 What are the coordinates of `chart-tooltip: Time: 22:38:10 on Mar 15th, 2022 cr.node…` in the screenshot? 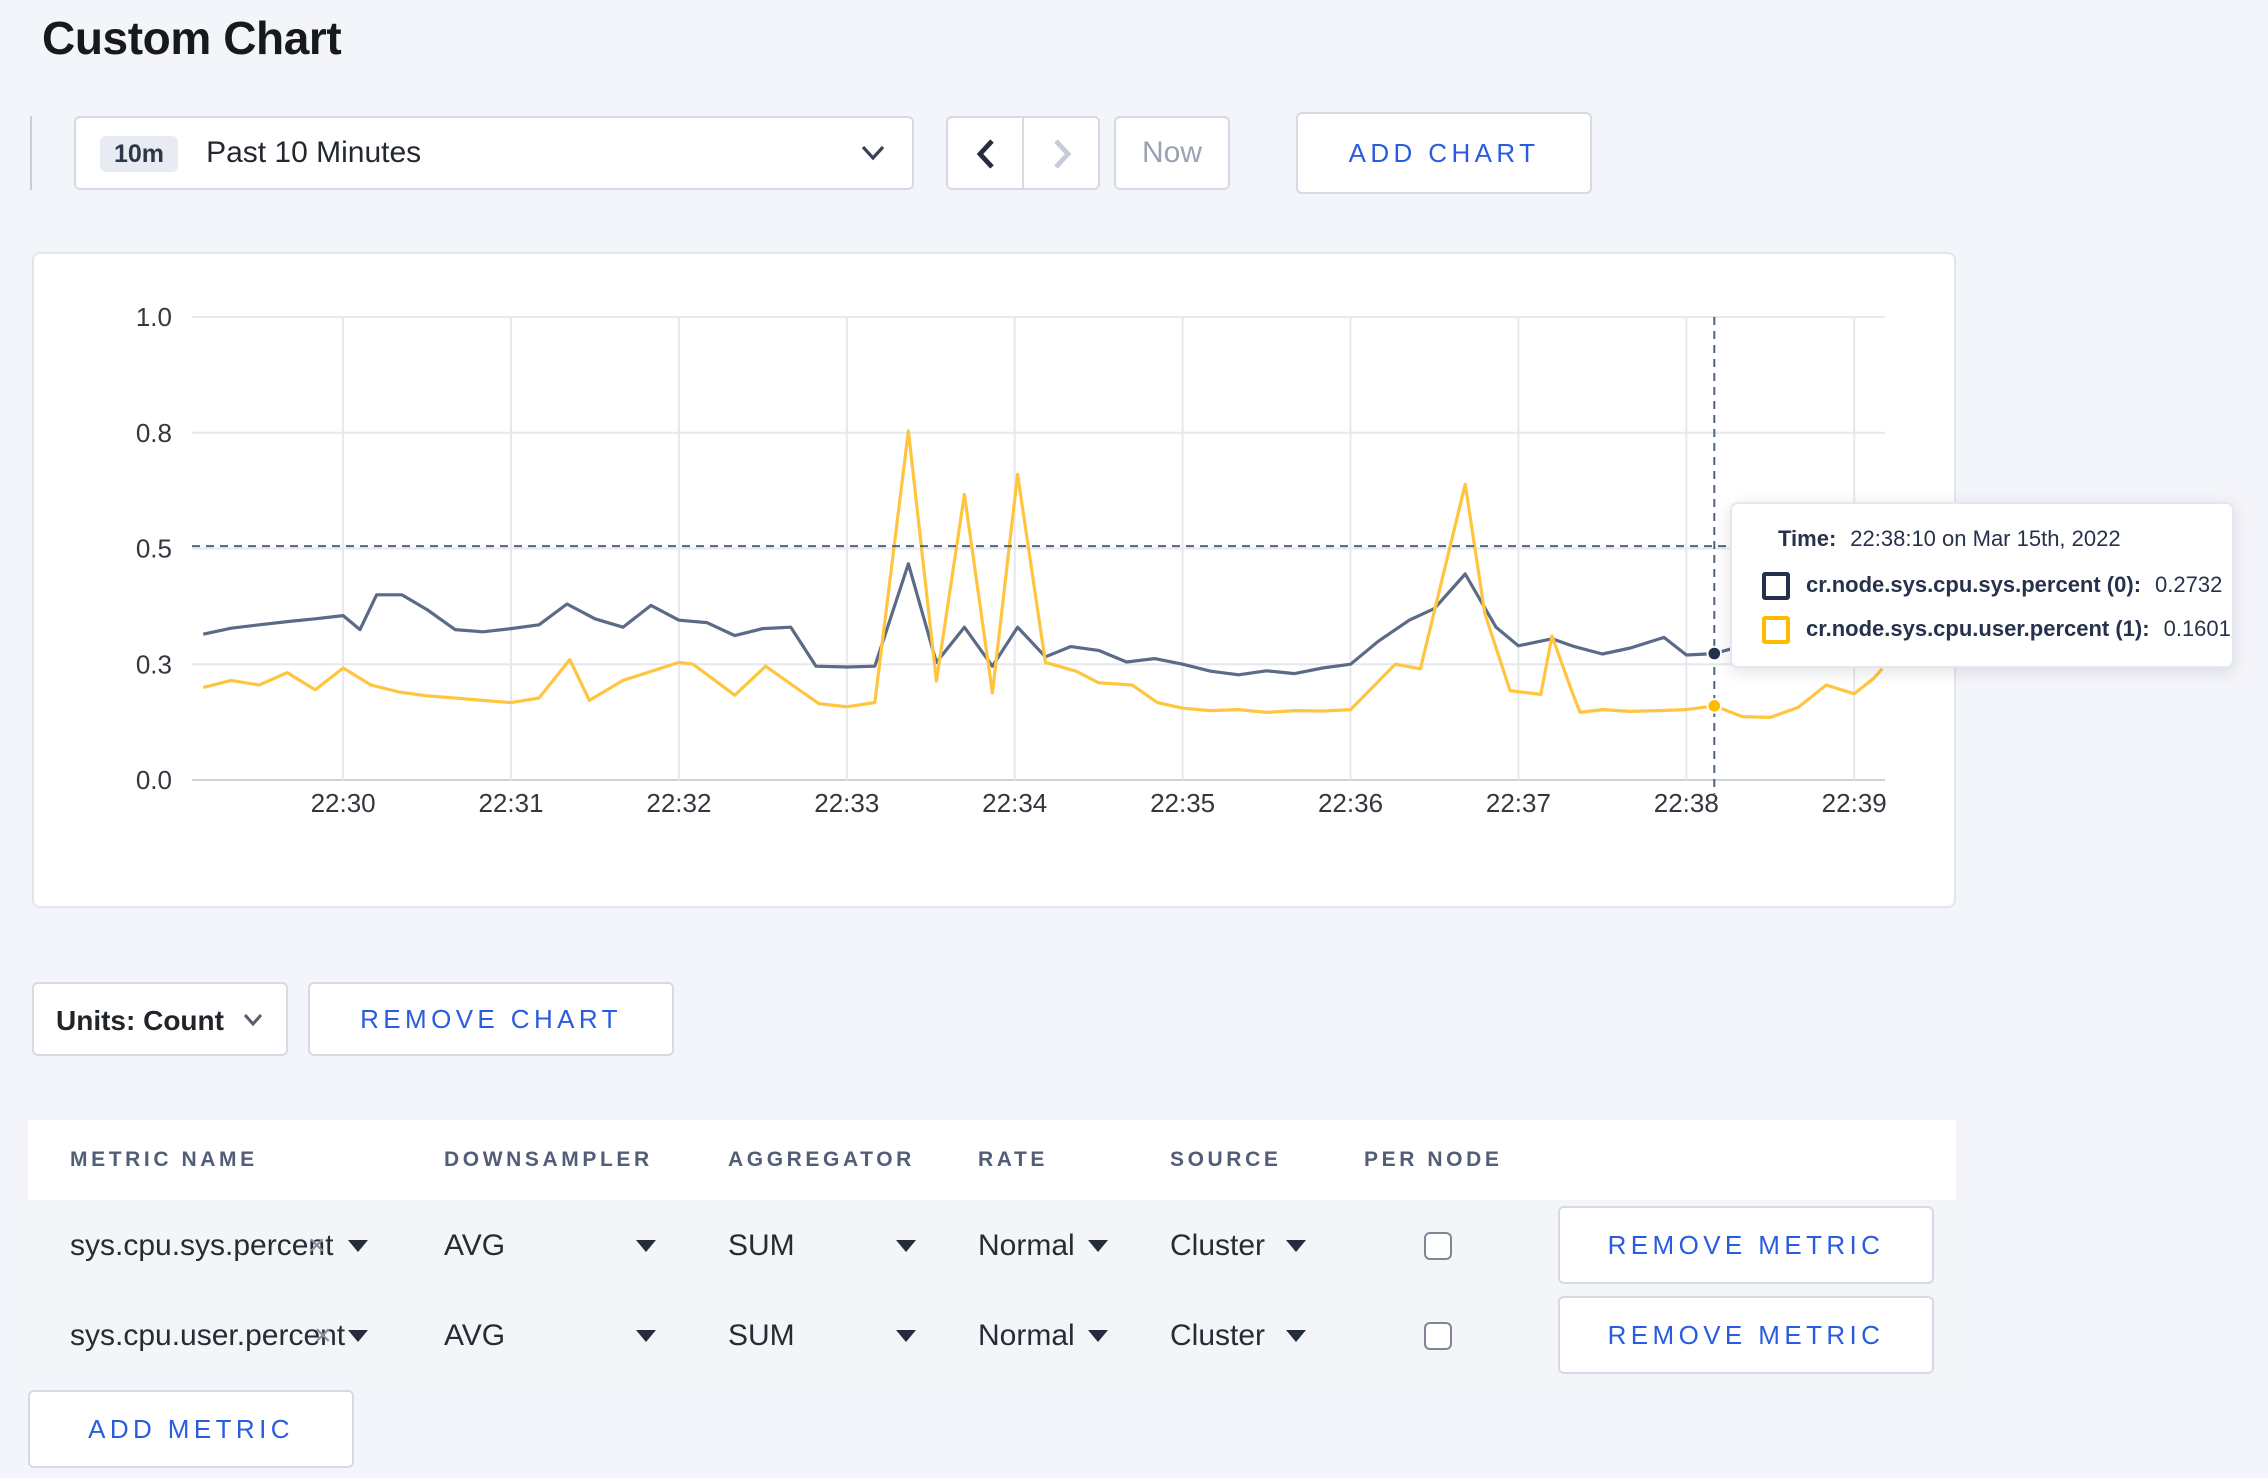 It's located at (1982, 585).